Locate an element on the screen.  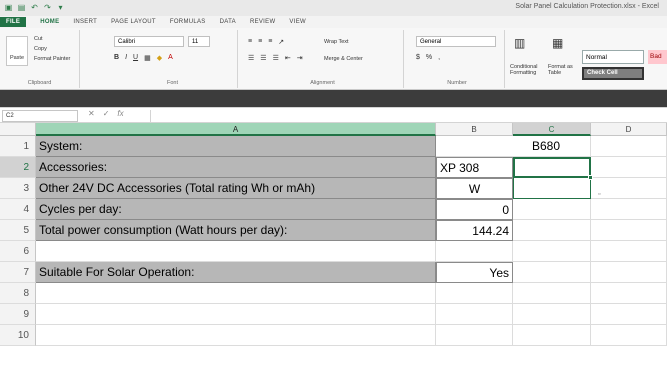
cell-a8 is located at coordinates (236, 293).